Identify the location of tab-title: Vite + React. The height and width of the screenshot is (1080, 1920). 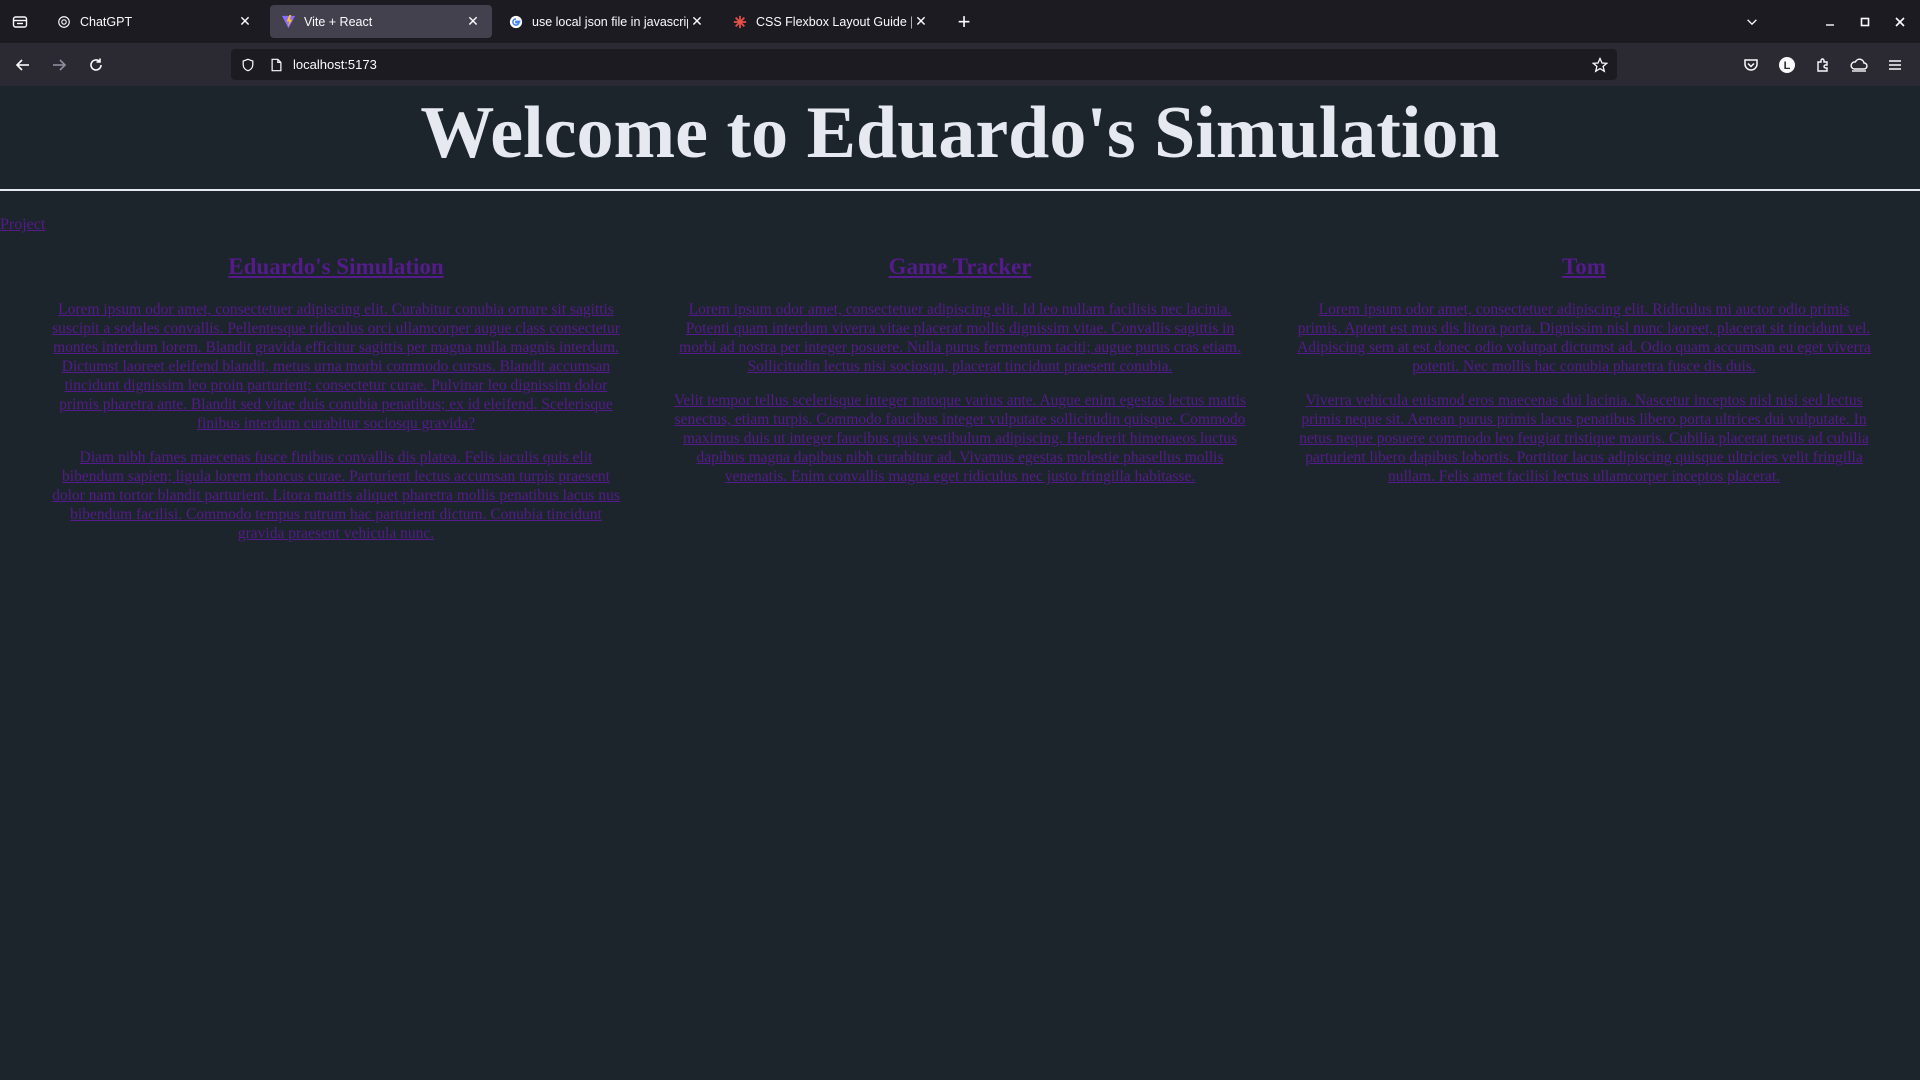
(338, 21).